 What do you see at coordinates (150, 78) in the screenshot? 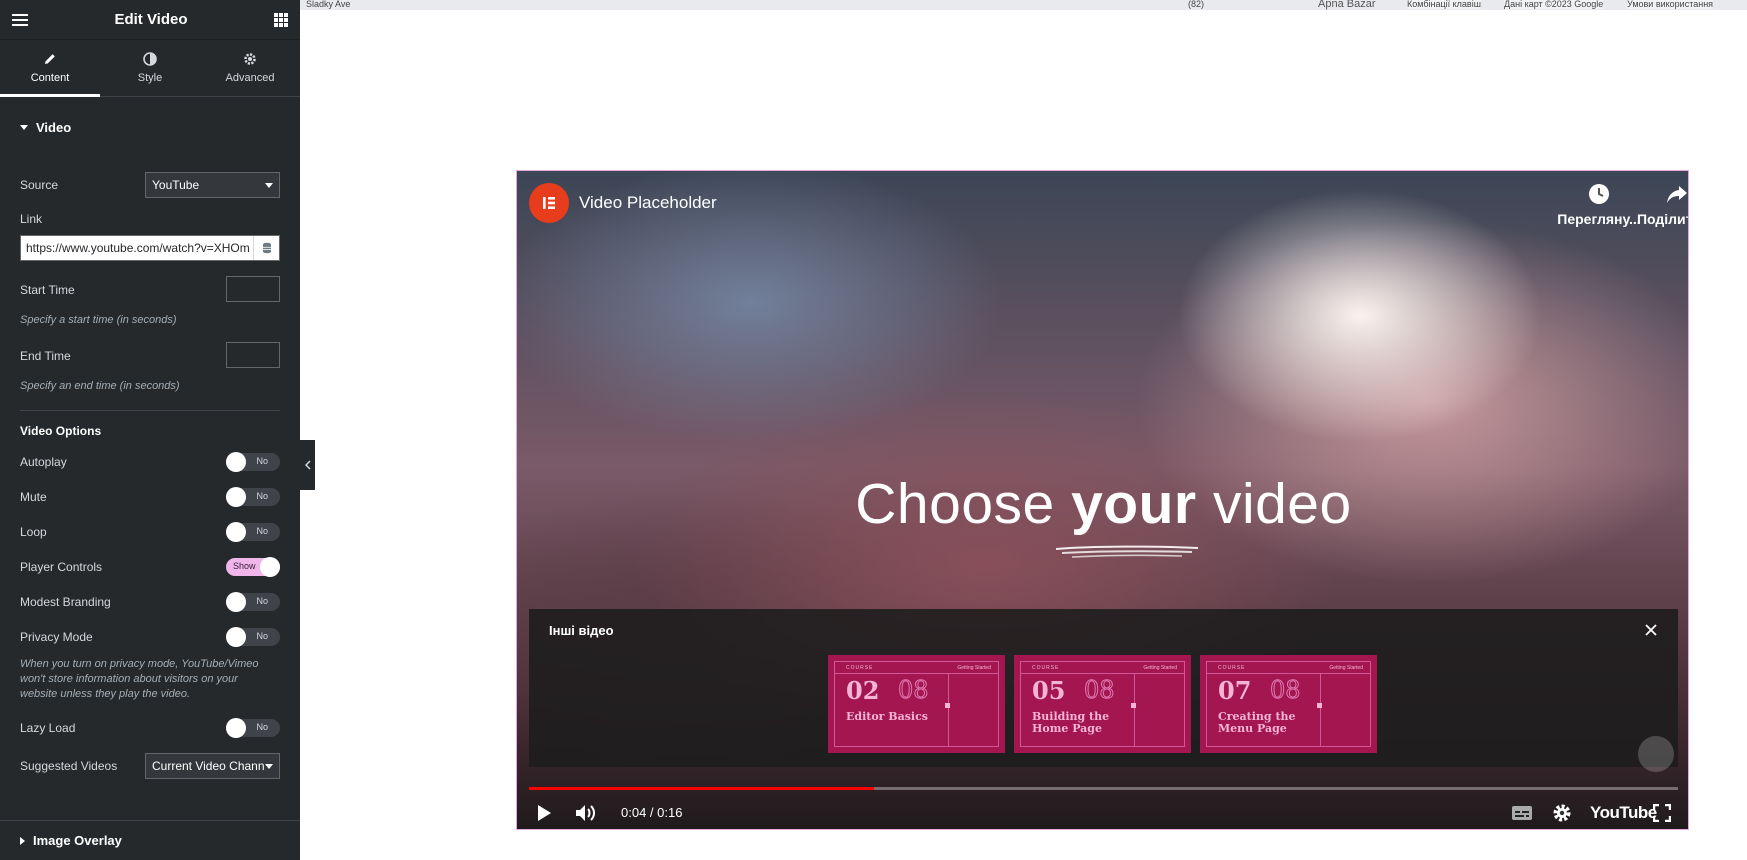
I see `tab-style-label: Style` at bounding box center [150, 78].